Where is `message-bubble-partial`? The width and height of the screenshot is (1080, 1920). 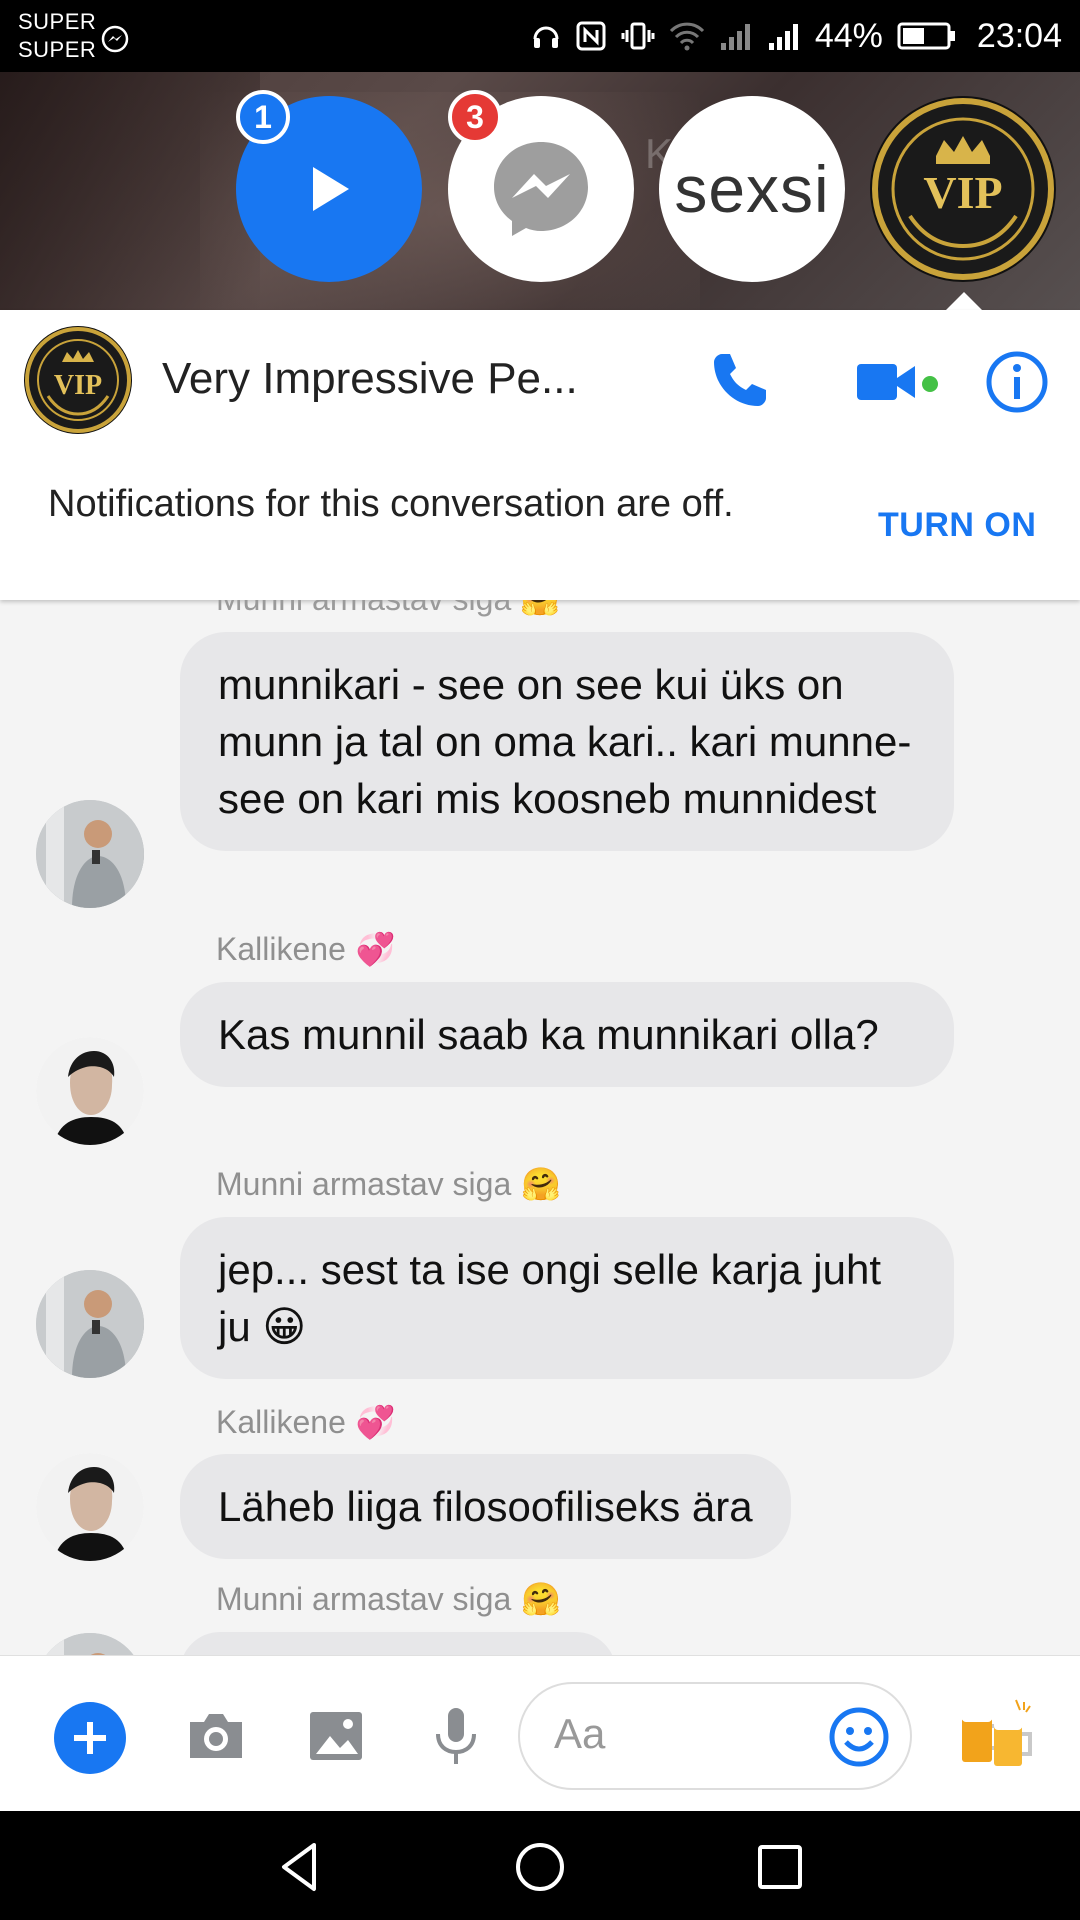
message-bubble-partial is located at coordinates (398, 1643).